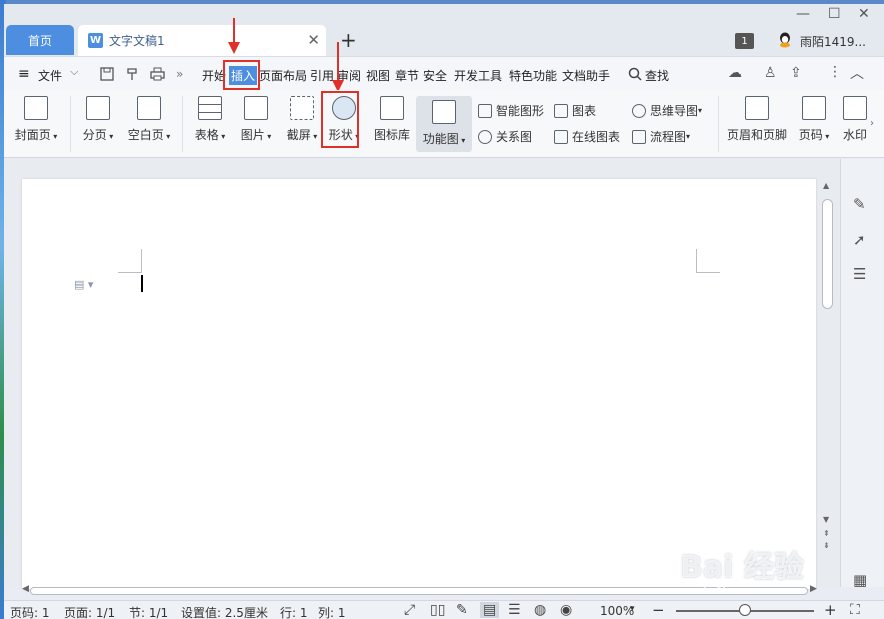 The width and height of the screenshot is (884, 619). I want to click on online-chart-button: 在线图表, so click(587, 136).